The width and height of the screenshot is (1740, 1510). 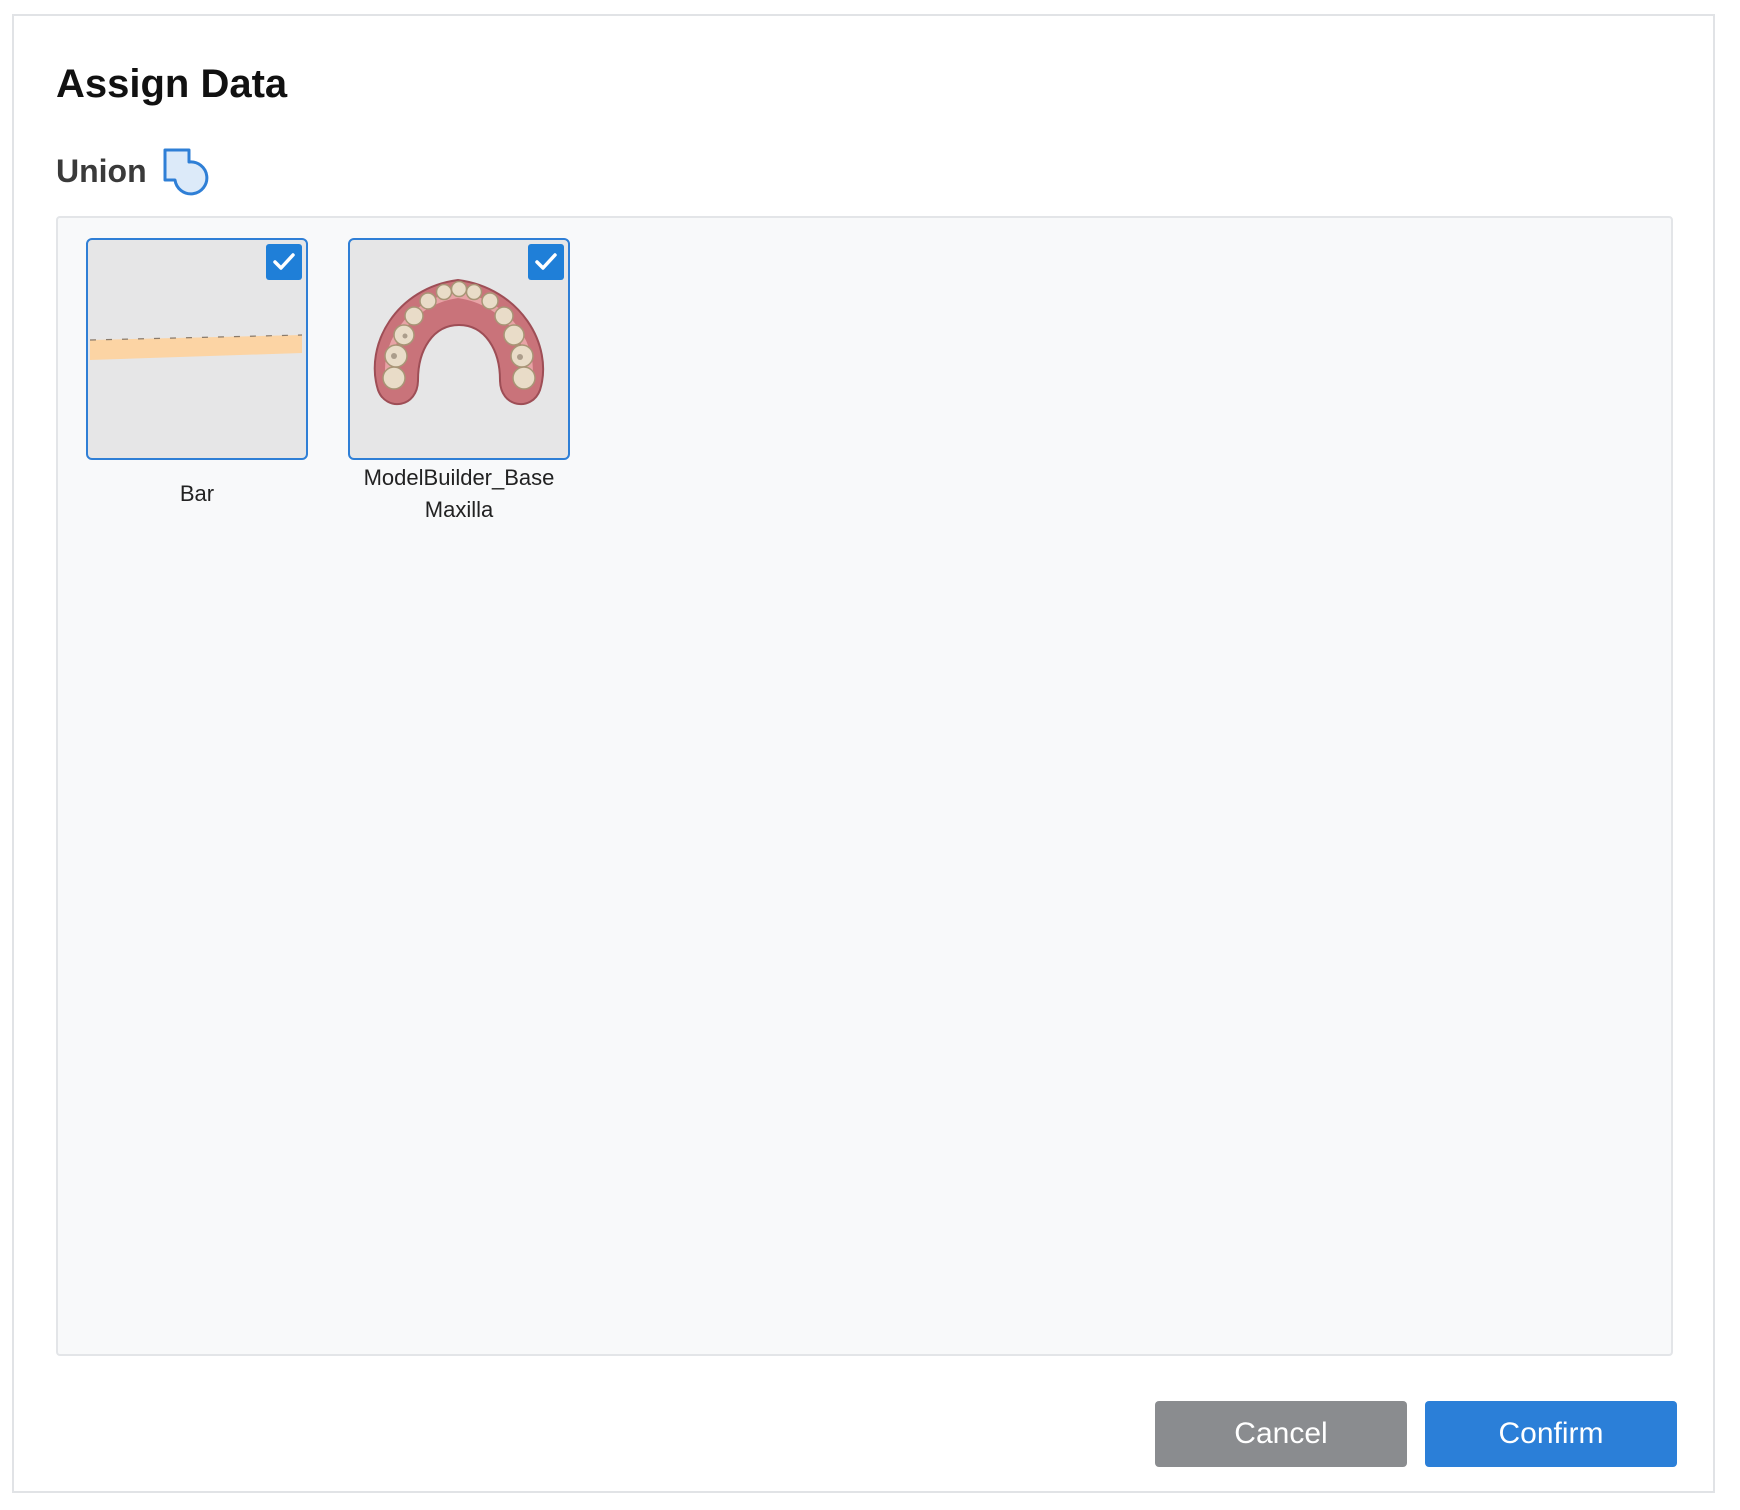 What do you see at coordinates (459, 509) in the screenshot?
I see `item-label-line: Maxilla` at bounding box center [459, 509].